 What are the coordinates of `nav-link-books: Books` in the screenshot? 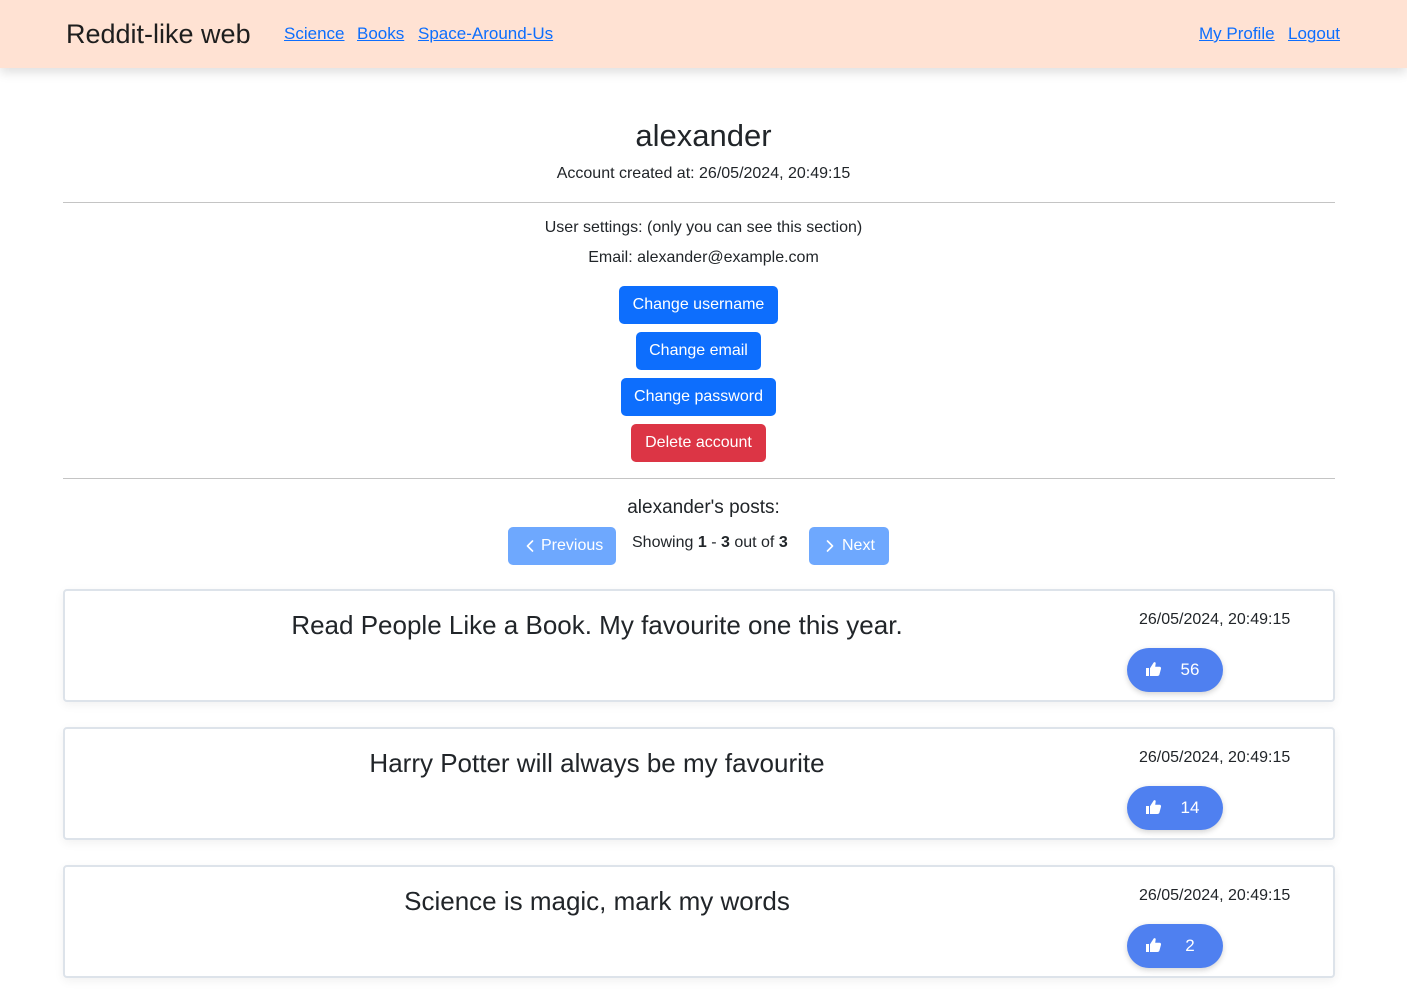 It's located at (380, 34).